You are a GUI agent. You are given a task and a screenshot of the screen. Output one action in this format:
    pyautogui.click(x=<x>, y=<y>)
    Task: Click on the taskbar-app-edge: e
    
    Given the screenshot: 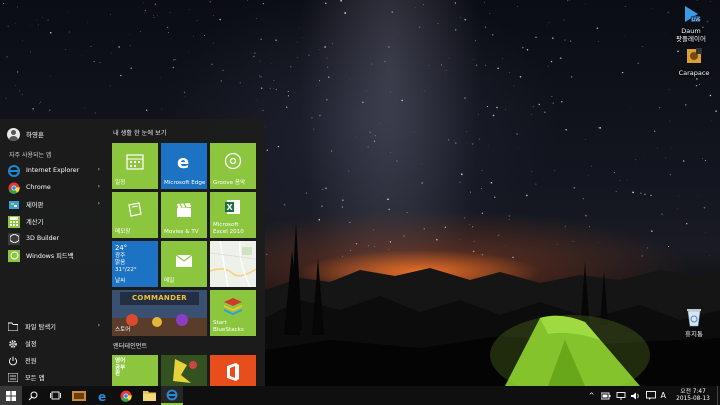 What is the action you would take?
    pyautogui.click(x=103, y=395)
    